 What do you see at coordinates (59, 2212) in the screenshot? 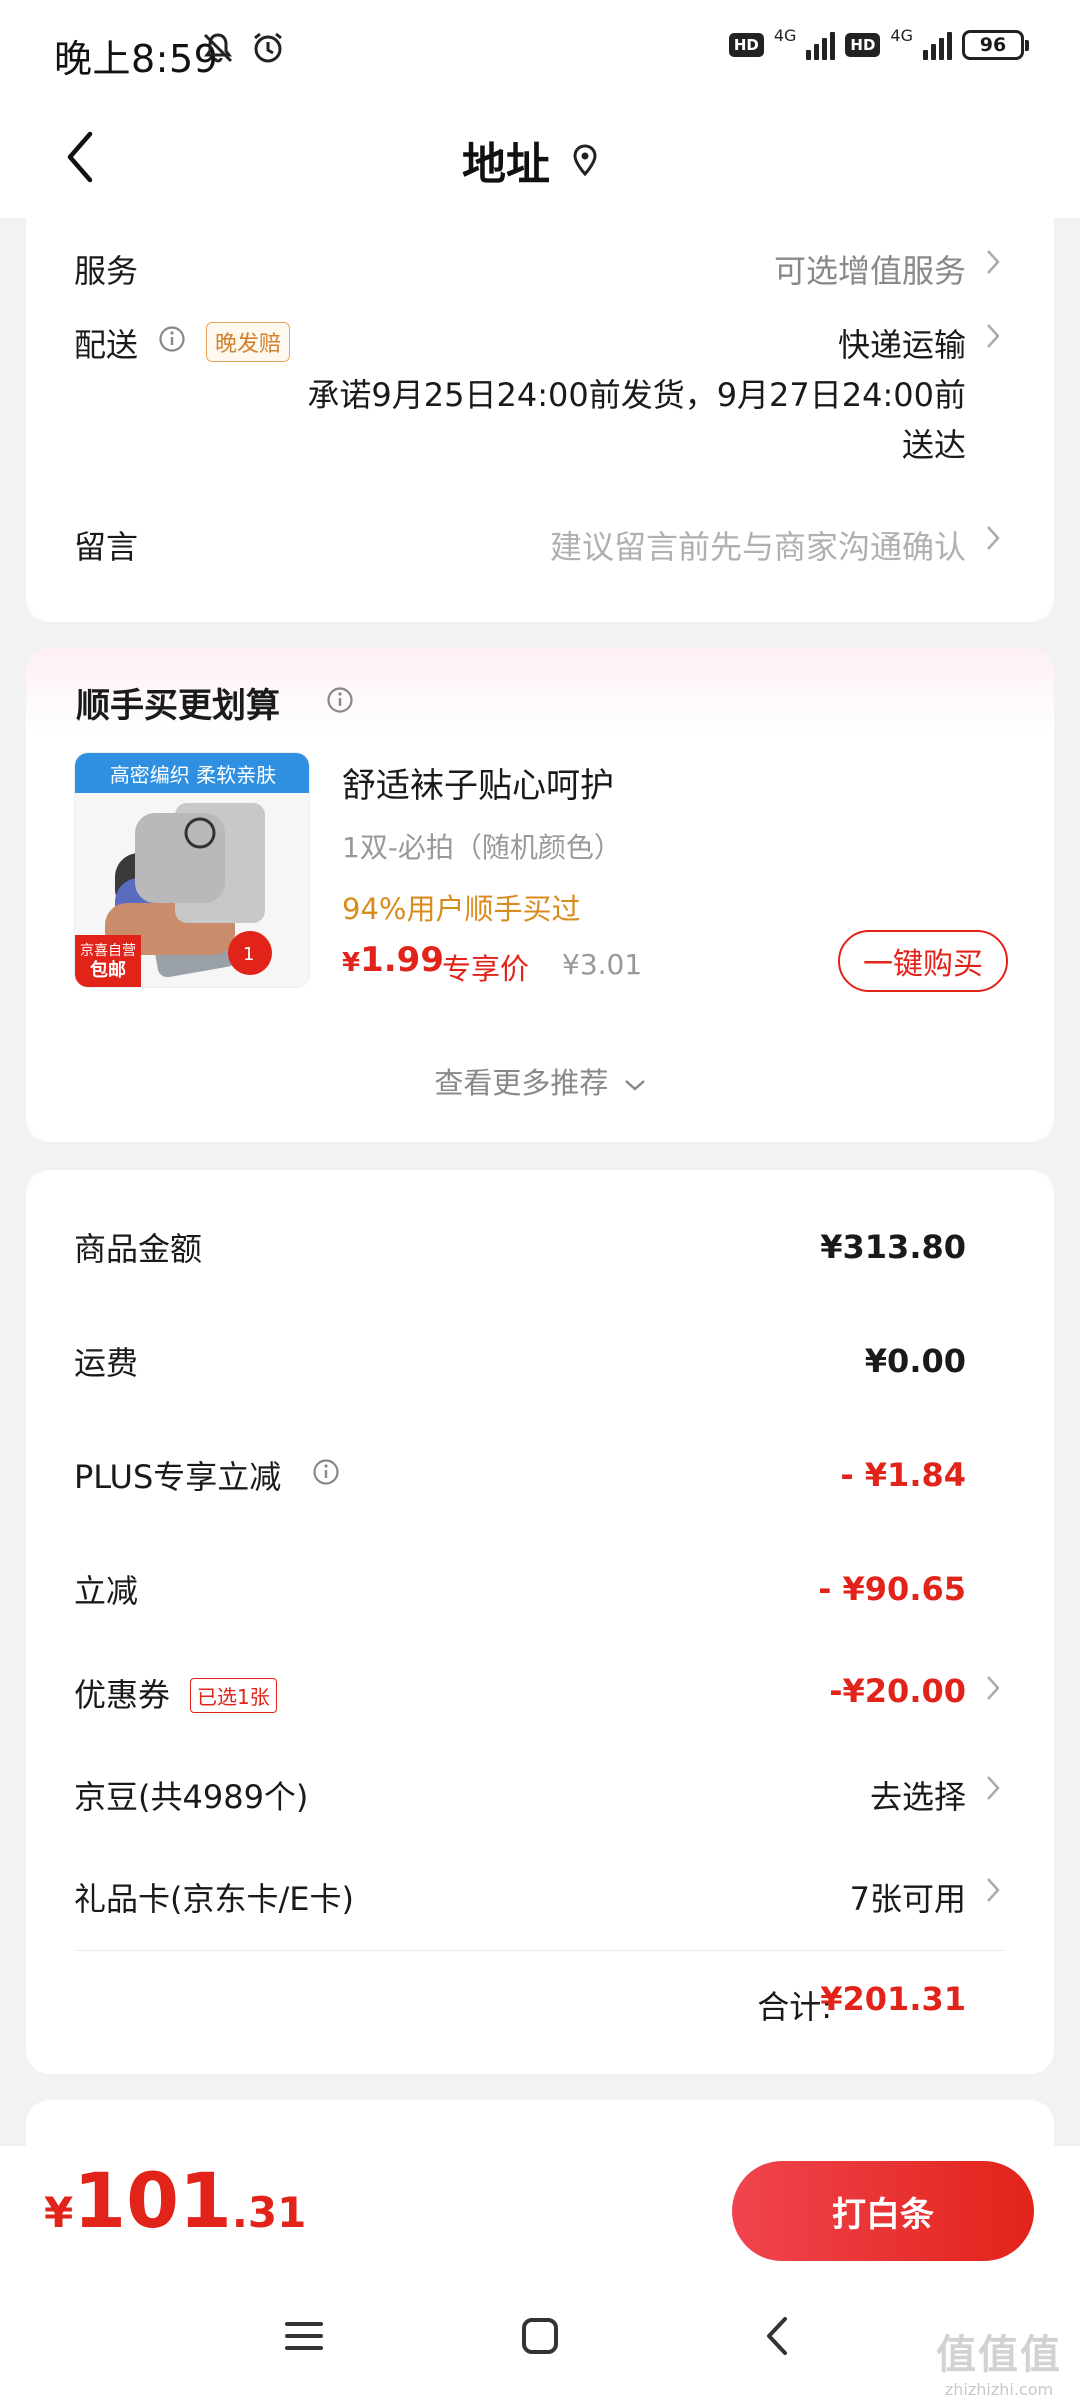
I see `final-price-currency: ¥` at bounding box center [59, 2212].